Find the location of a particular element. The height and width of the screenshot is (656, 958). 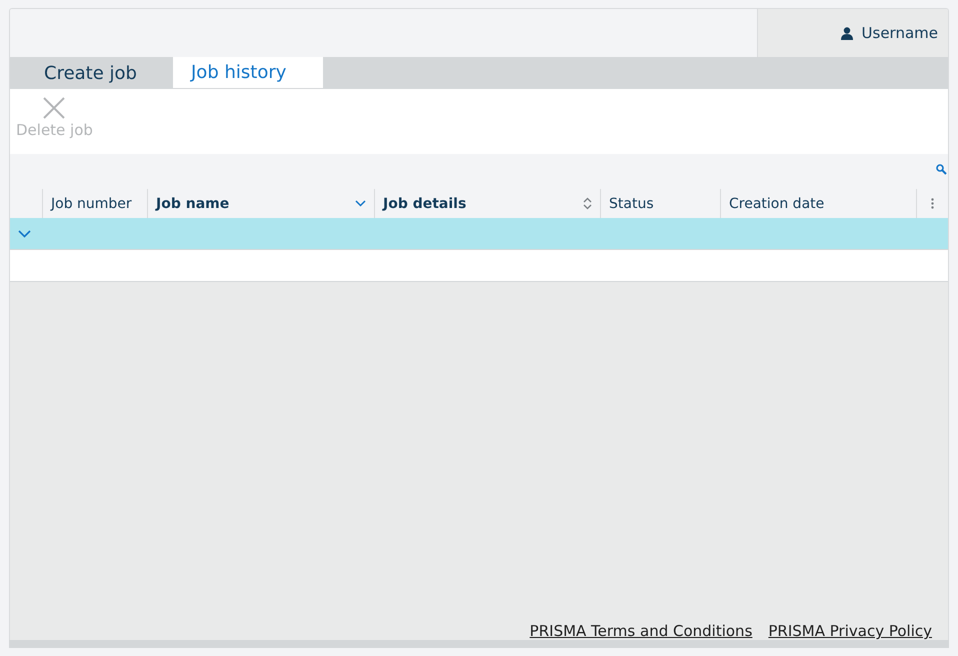

close-icon is located at coordinates (54, 108).